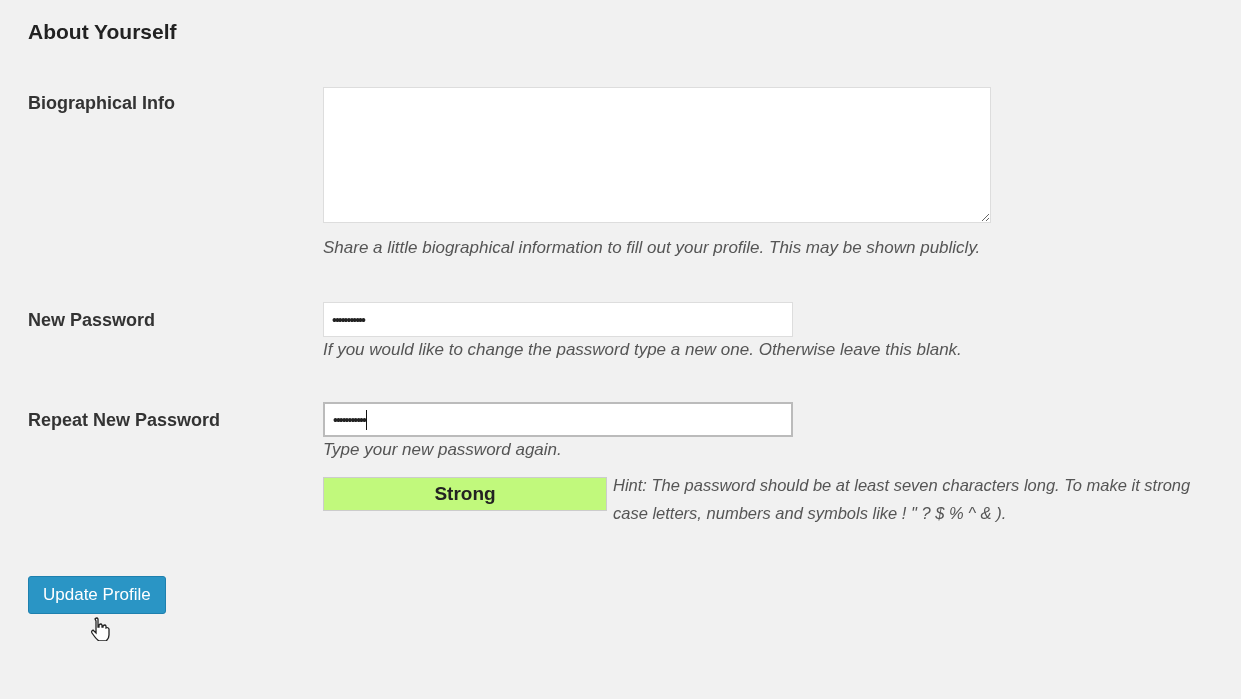  I want to click on hand-cursor-icon, so click(100, 629).